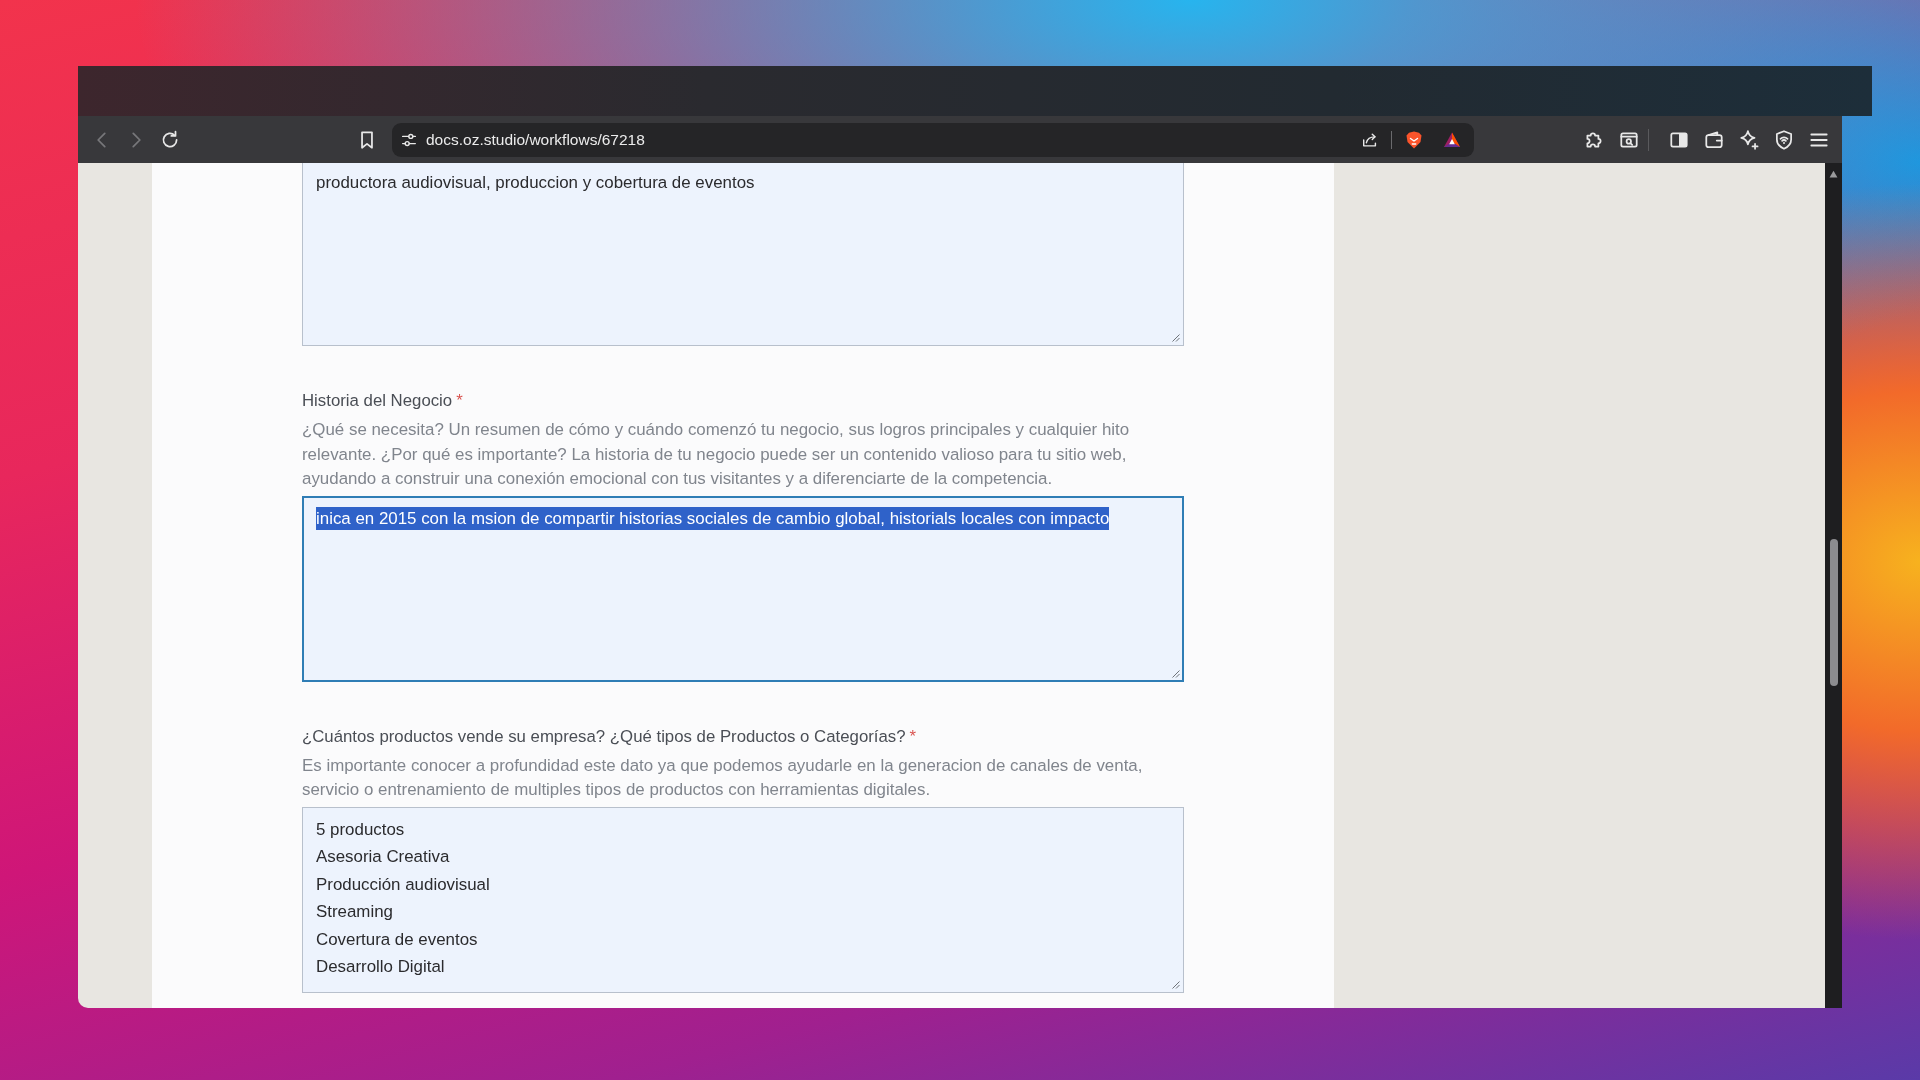  Describe the element at coordinates (397, 939) in the screenshot. I see `field-value: Covertura de eventos` at that location.